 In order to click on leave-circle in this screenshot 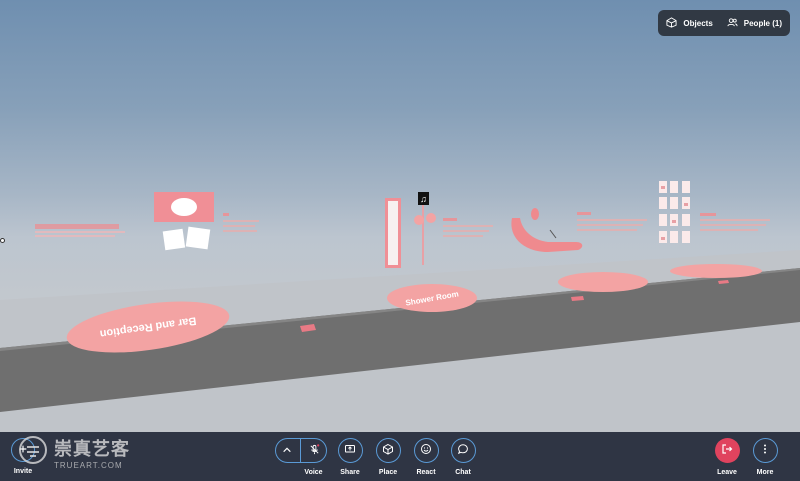, I will do `click(727, 450)`.